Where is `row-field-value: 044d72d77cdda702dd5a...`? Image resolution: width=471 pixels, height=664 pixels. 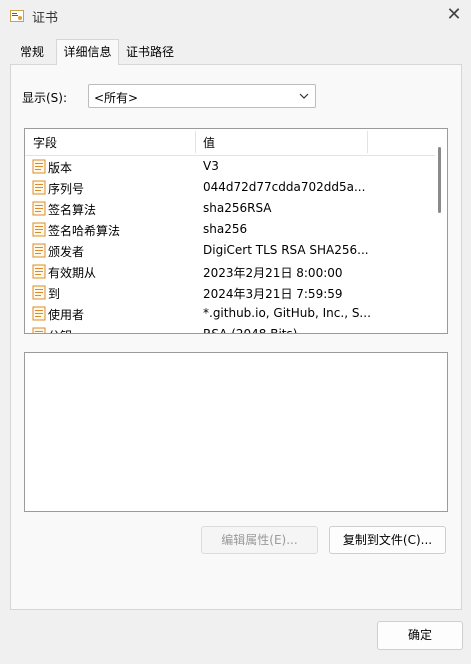
row-field-value: 044d72d77cdda702dd5a... is located at coordinates (284, 187).